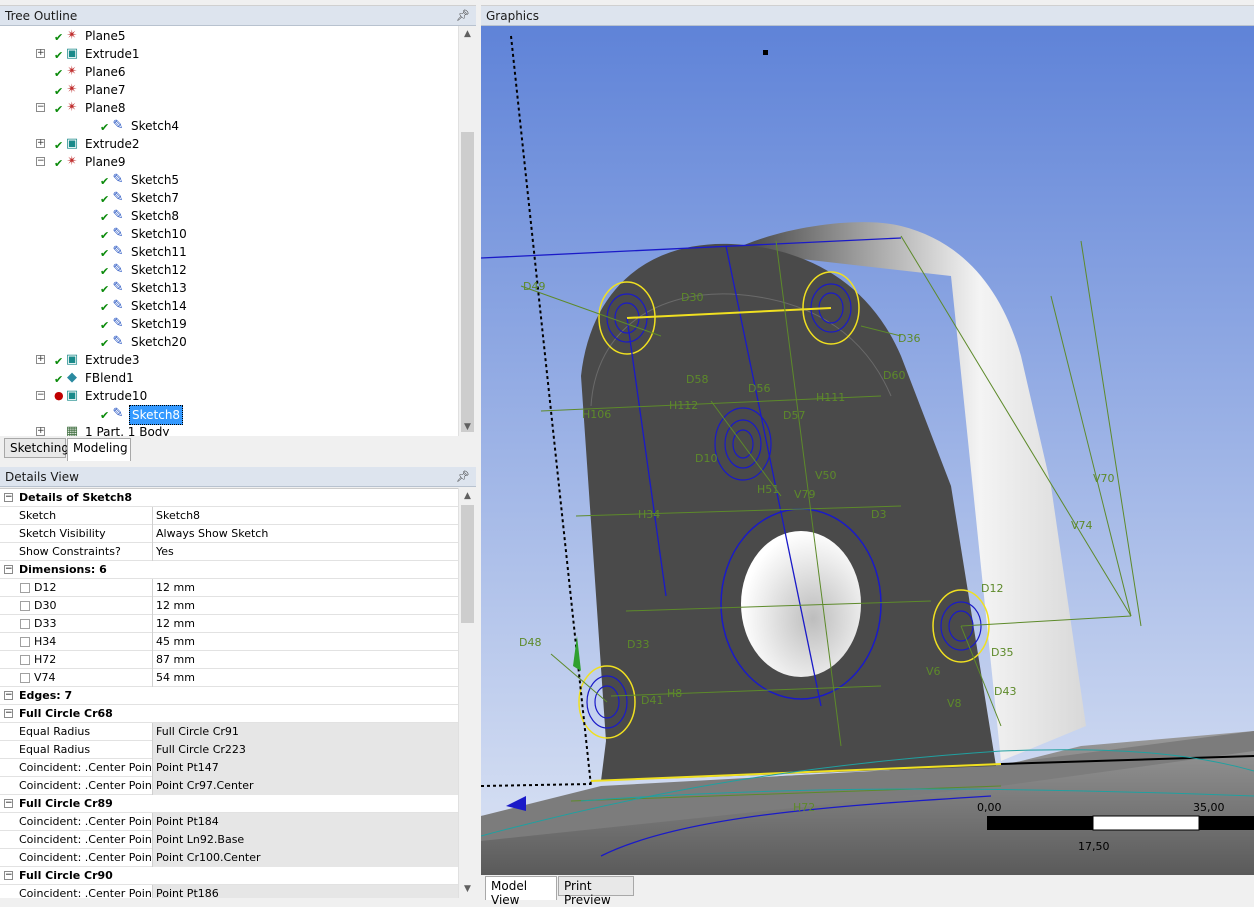 The image size is (1254, 907). What do you see at coordinates (229, 234) in the screenshot?
I see `tree-node: ✔ ✎ Sketch10` at bounding box center [229, 234].